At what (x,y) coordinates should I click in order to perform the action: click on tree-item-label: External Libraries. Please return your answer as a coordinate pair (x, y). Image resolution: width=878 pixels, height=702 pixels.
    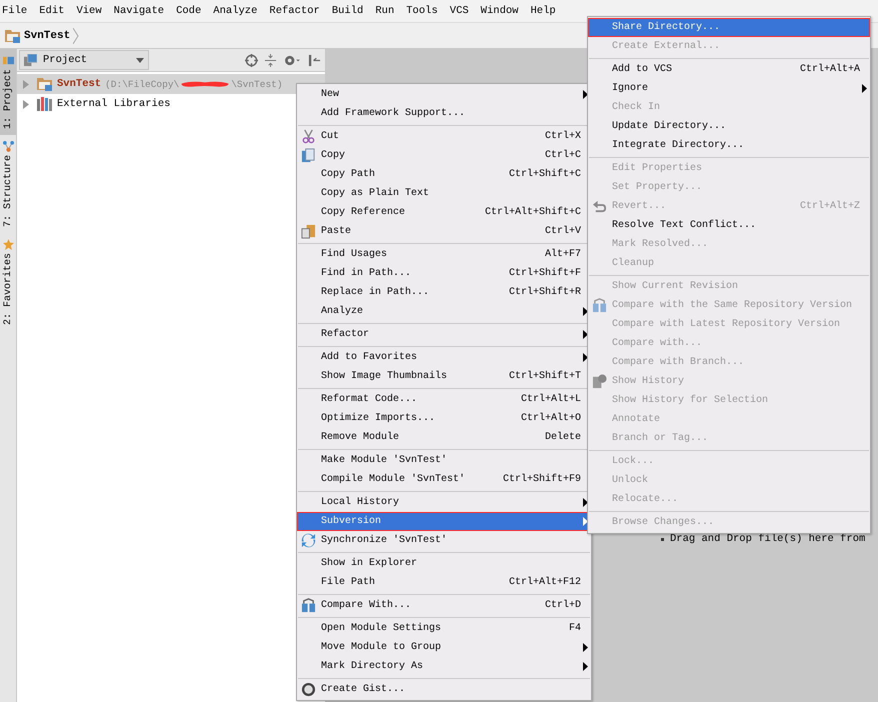
    Looking at the image, I should click on (113, 104).